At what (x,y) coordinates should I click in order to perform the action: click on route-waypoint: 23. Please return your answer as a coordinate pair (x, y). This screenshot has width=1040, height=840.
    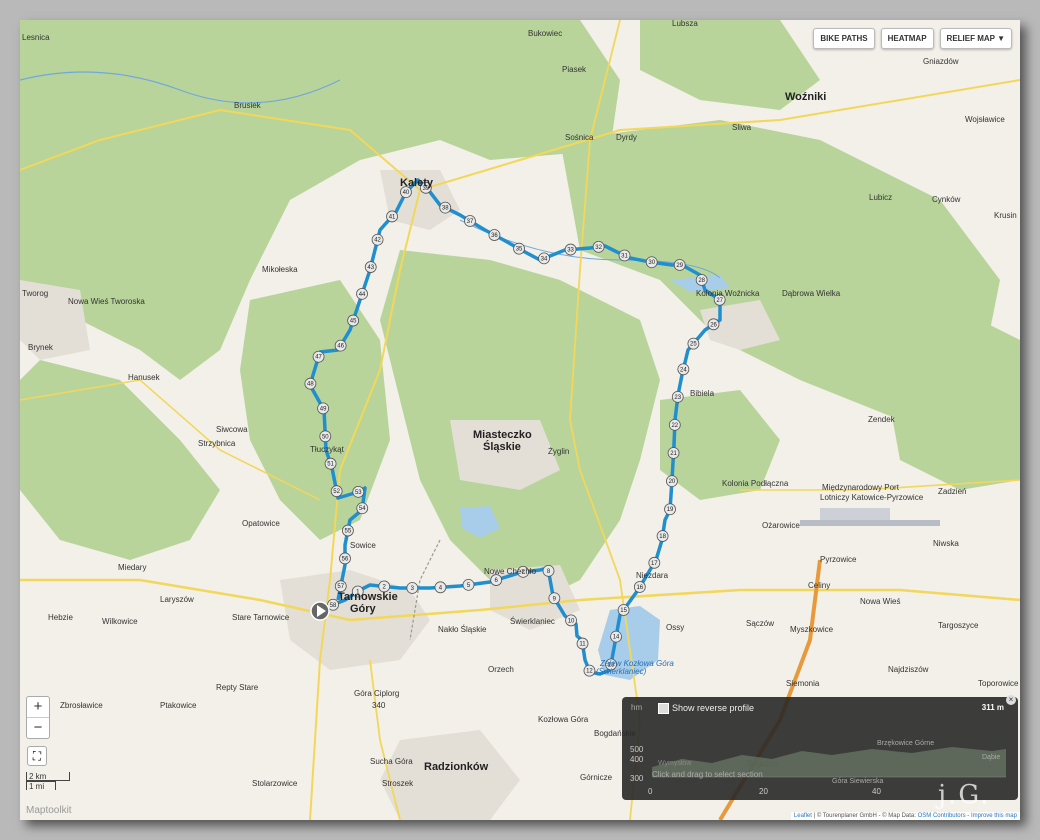
    Looking at the image, I should click on (677, 396).